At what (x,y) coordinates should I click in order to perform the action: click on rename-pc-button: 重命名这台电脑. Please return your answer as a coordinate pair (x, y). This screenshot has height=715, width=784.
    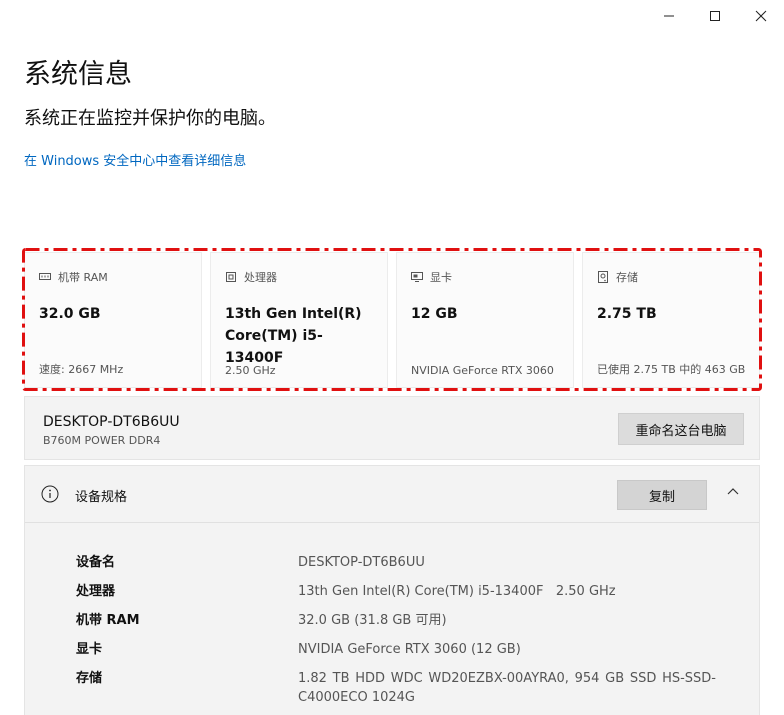
    Looking at the image, I should click on (681, 429).